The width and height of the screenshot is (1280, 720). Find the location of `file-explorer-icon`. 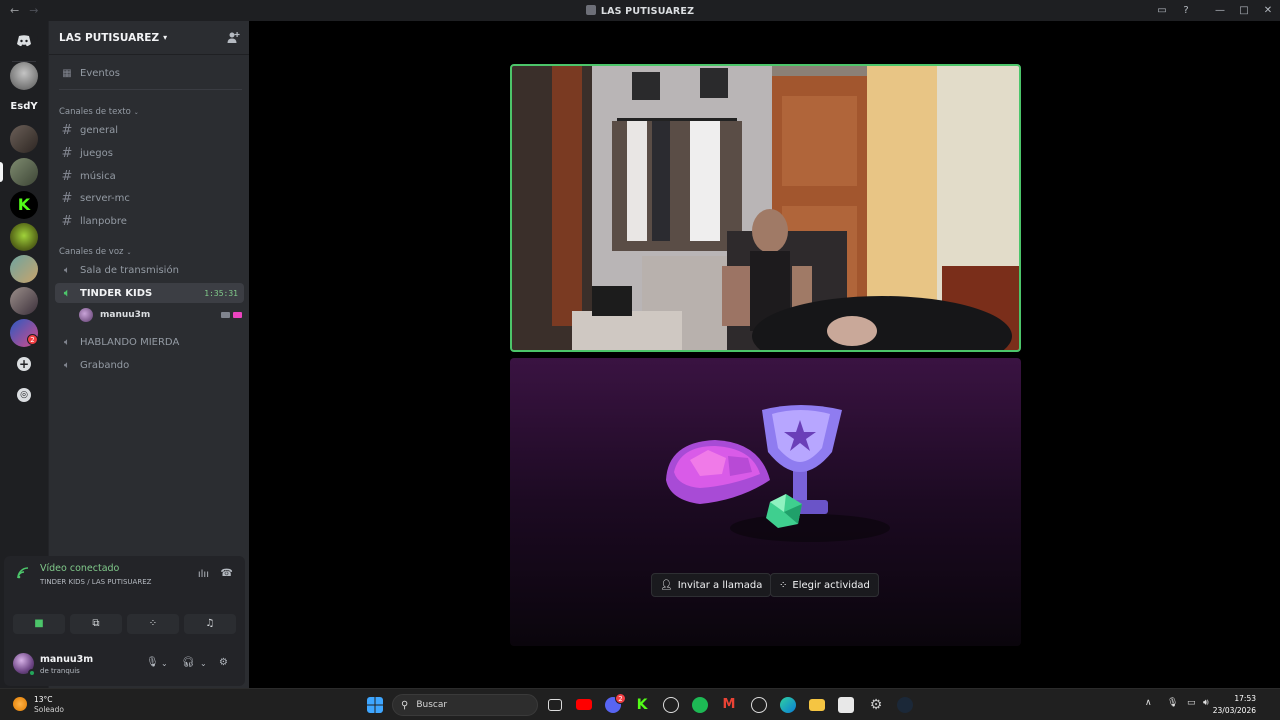

file-explorer-icon is located at coordinates (817, 705).